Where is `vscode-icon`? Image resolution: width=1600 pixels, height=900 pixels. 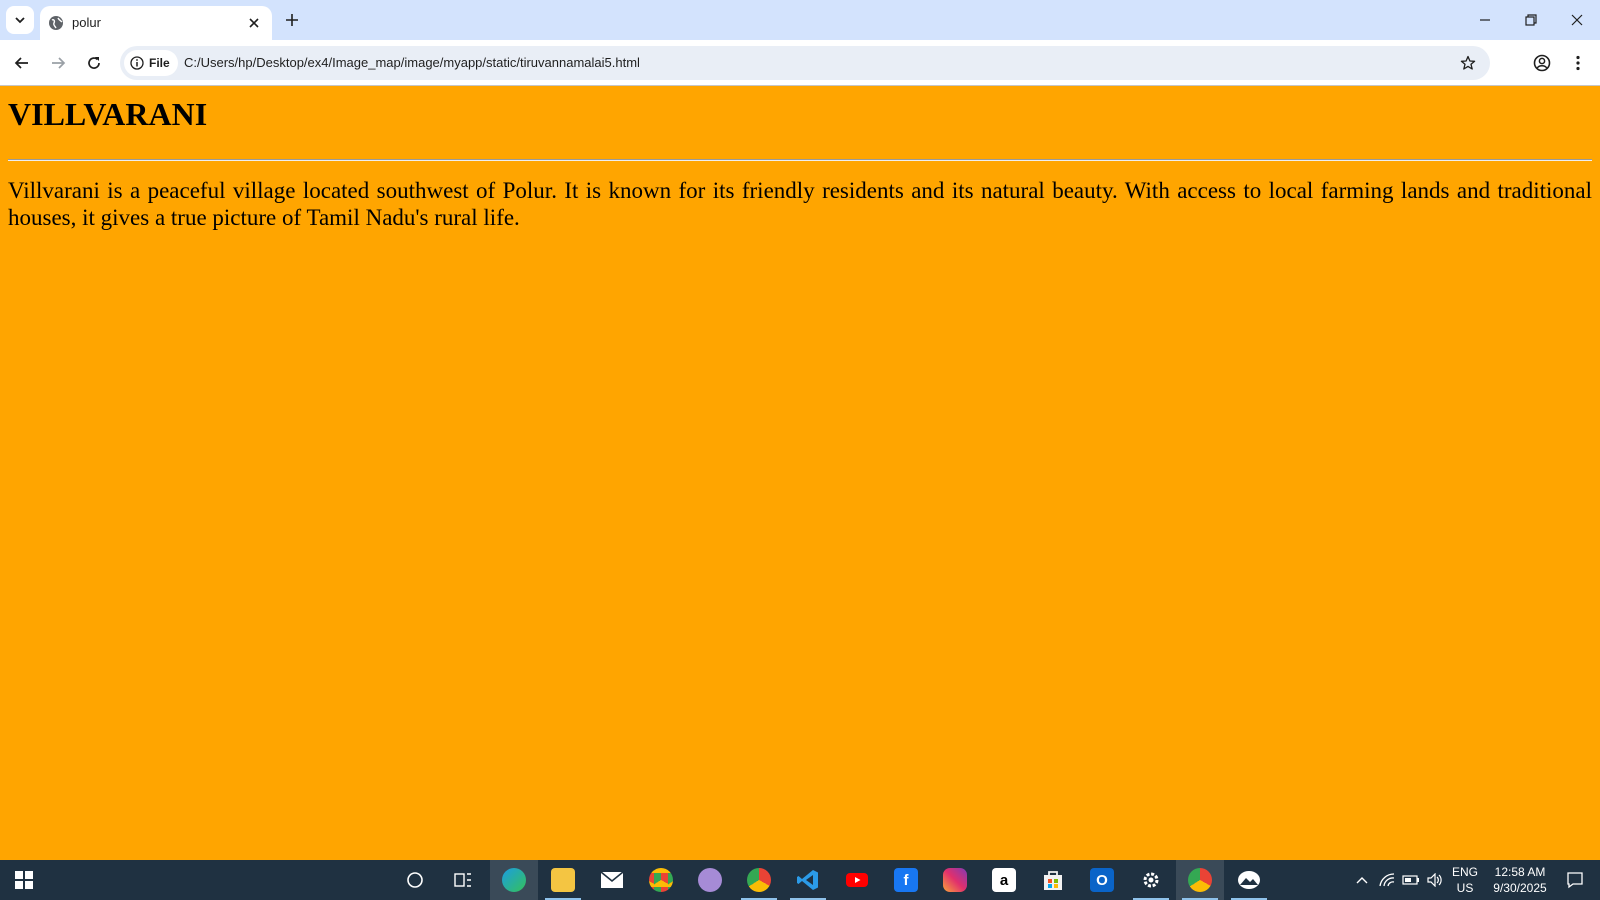
vscode-icon is located at coordinates (808, 880).